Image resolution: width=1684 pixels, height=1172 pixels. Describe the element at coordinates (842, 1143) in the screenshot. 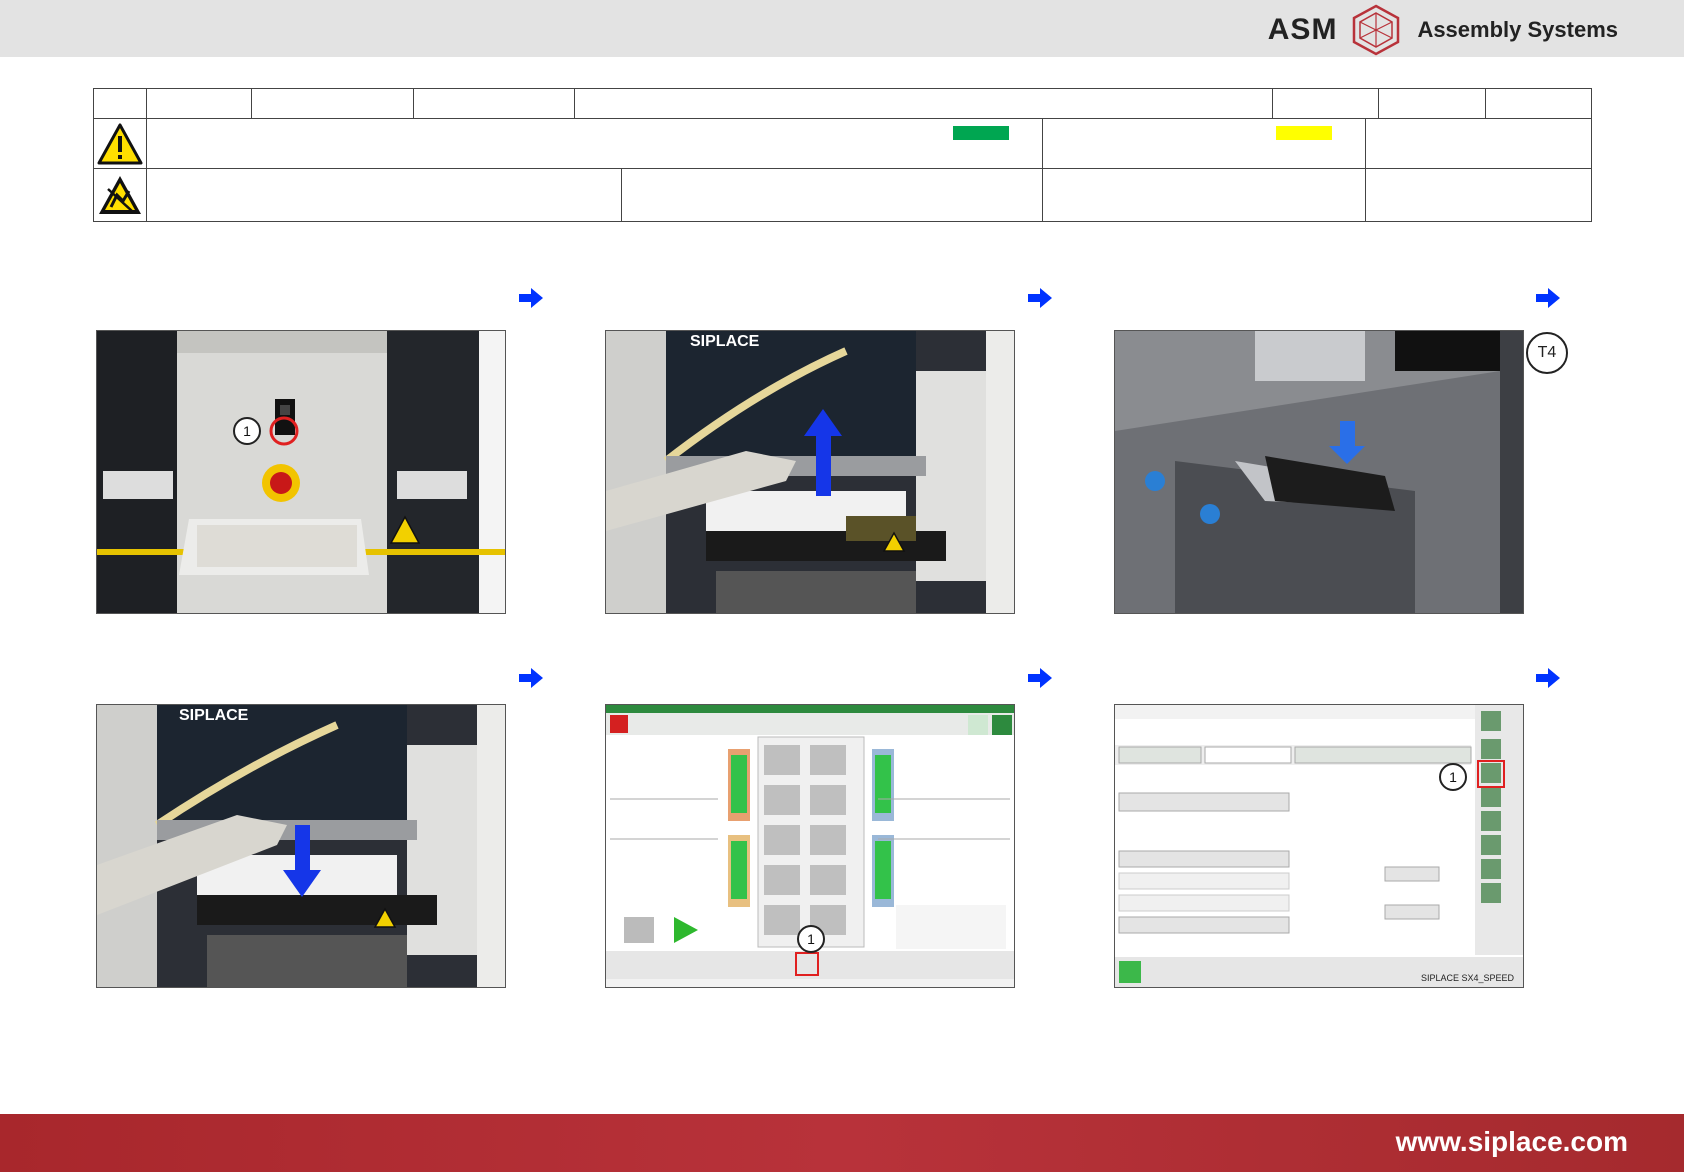

I see `footer-bar: www.siplace.com` at that location.